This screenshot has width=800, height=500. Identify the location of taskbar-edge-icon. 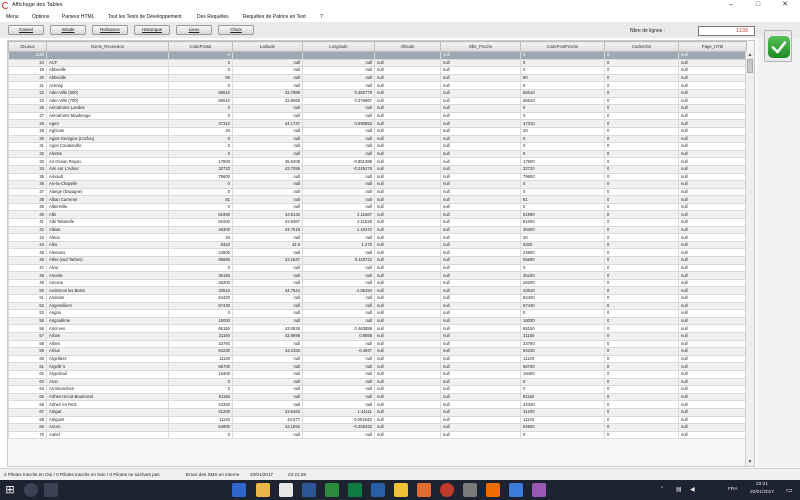
(239, 490).